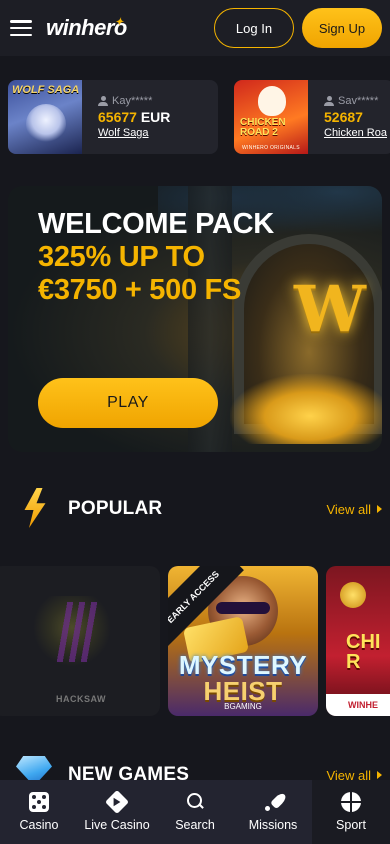  What do you see at coordinates (351, 802) in the screenshot?
I see `sport-ball-icon` at bounding box center [351, 802].